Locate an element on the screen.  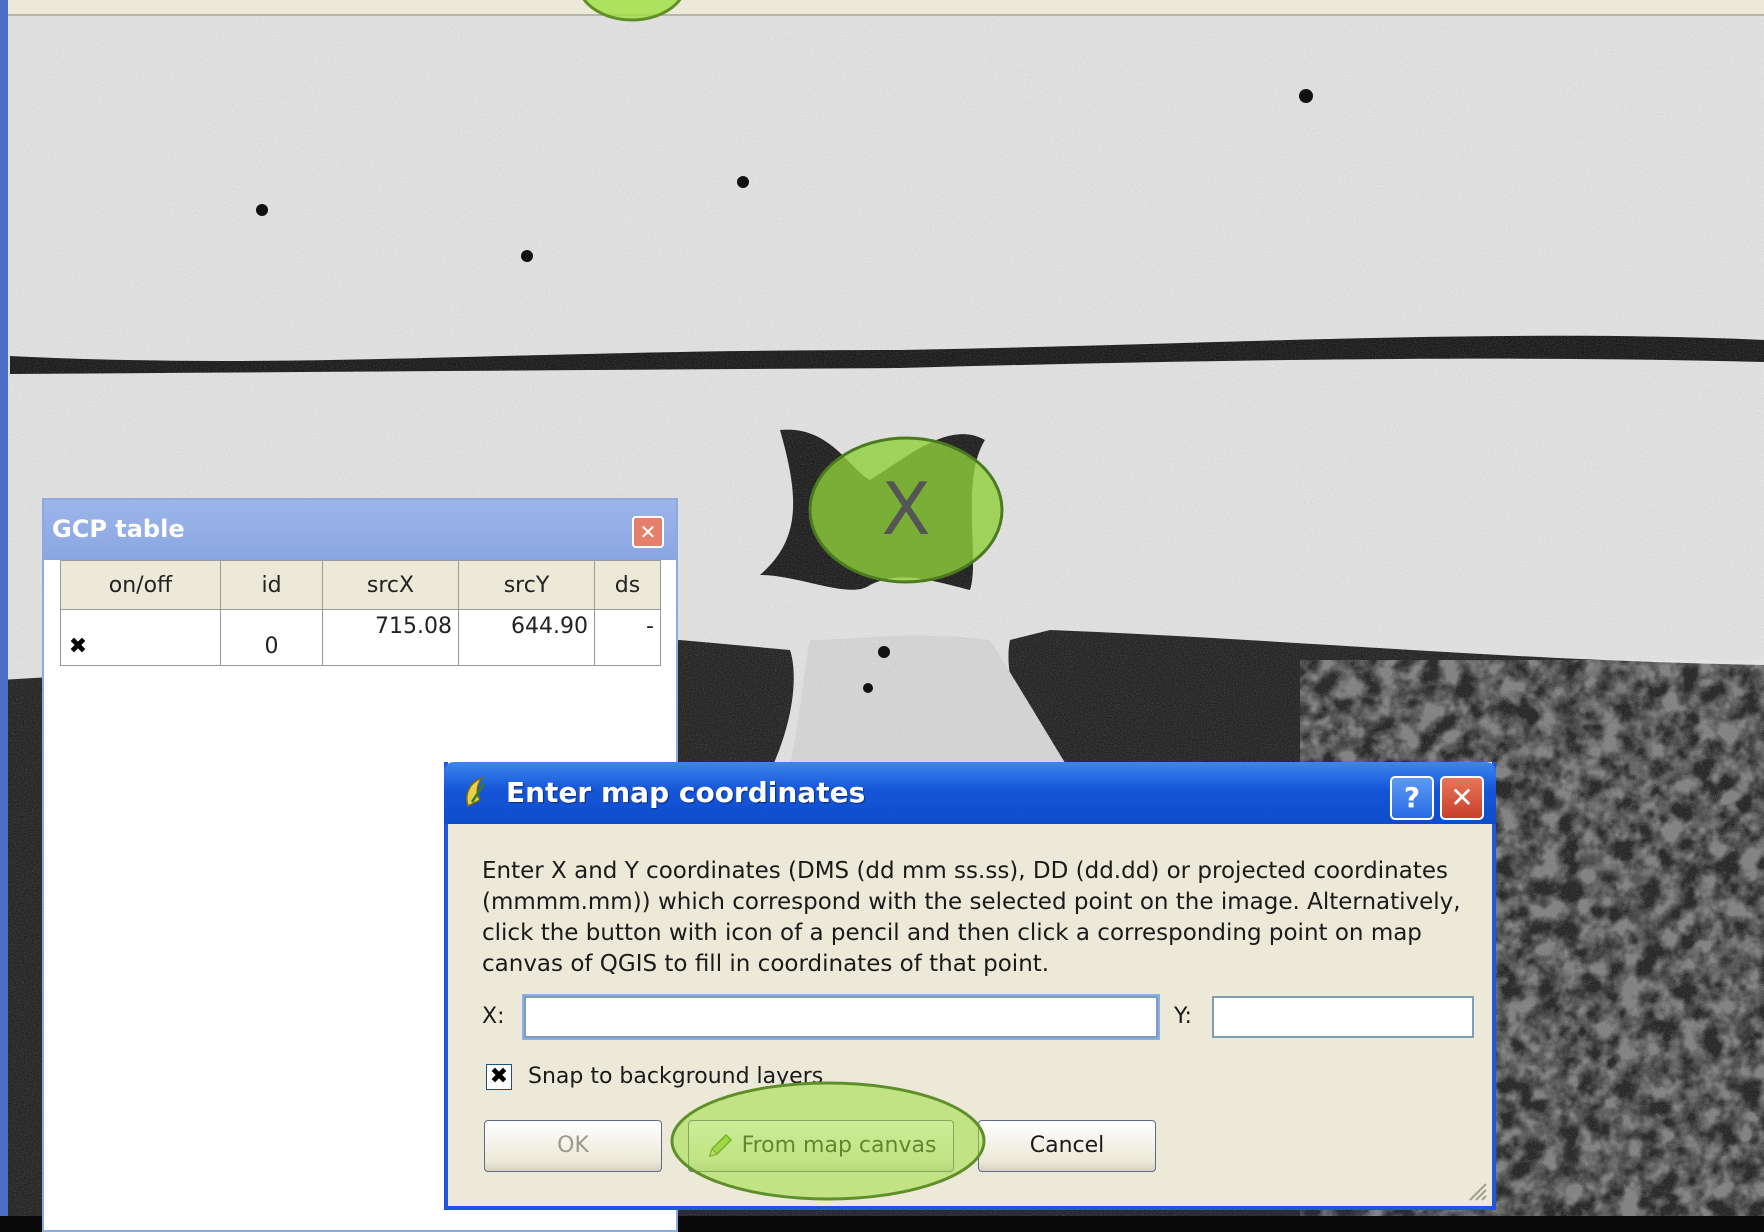
from-map-canvas-button: From map canvas is located at coordinates (821, 1146).